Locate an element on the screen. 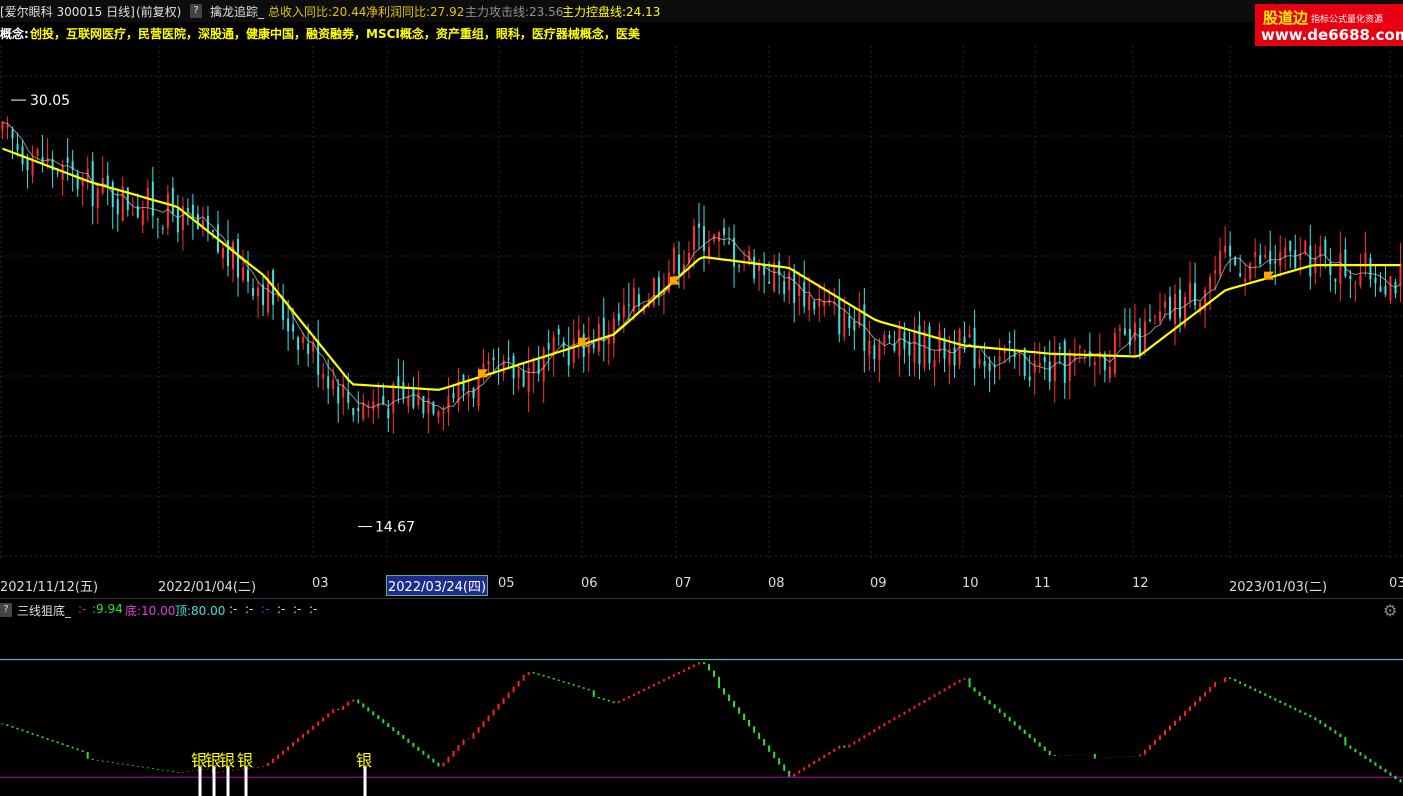 Image resolution: width=1403 pixels, height=796 pixels. date-tick-label: 11 is located at coordinates (1042, 583).